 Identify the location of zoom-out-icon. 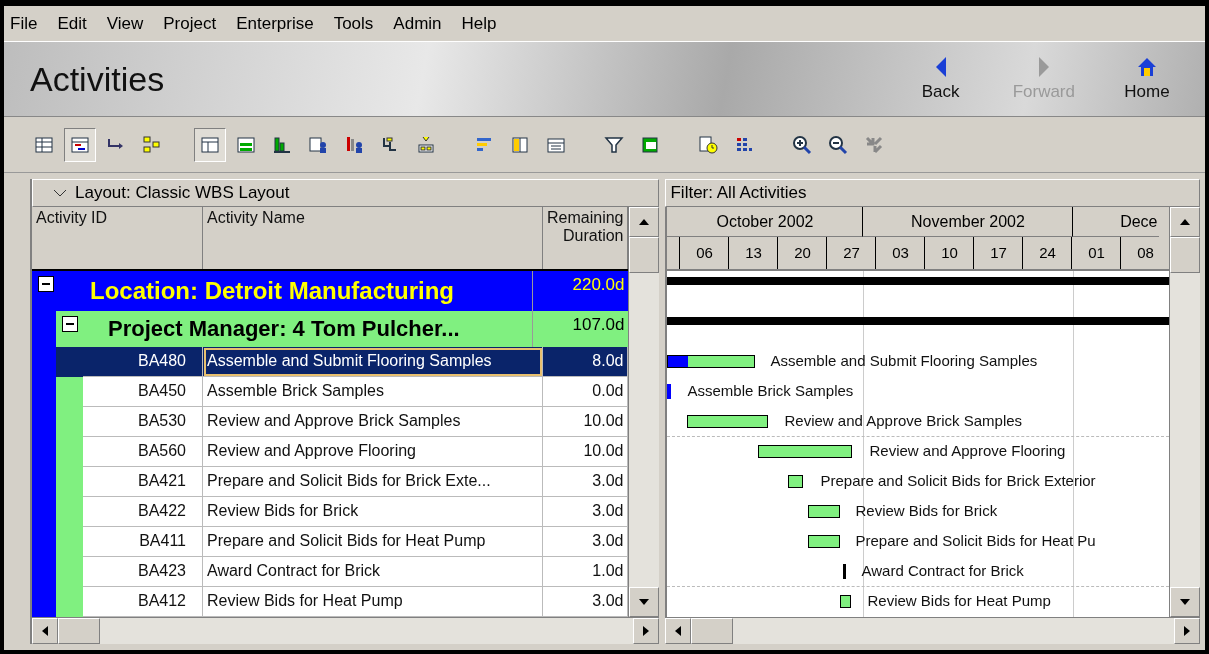
(838, 144).